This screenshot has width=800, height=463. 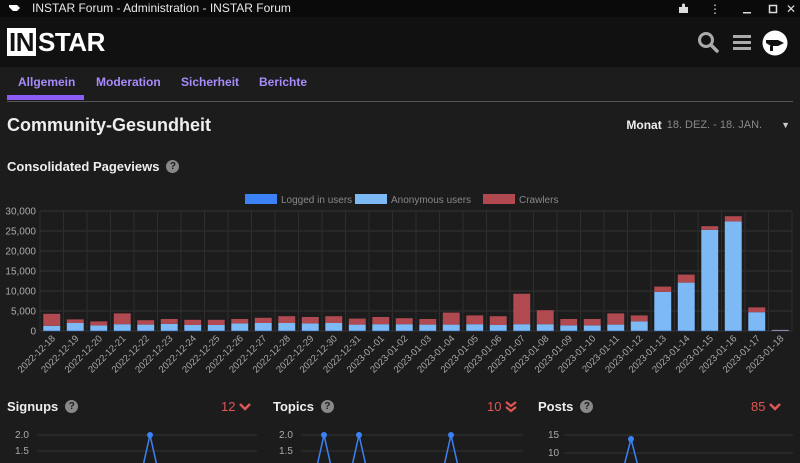 What do you see at coordinates (22, 451) in the screenshot?
I see `signups-tick-1: 1.5` at bounding box center [22, 451].